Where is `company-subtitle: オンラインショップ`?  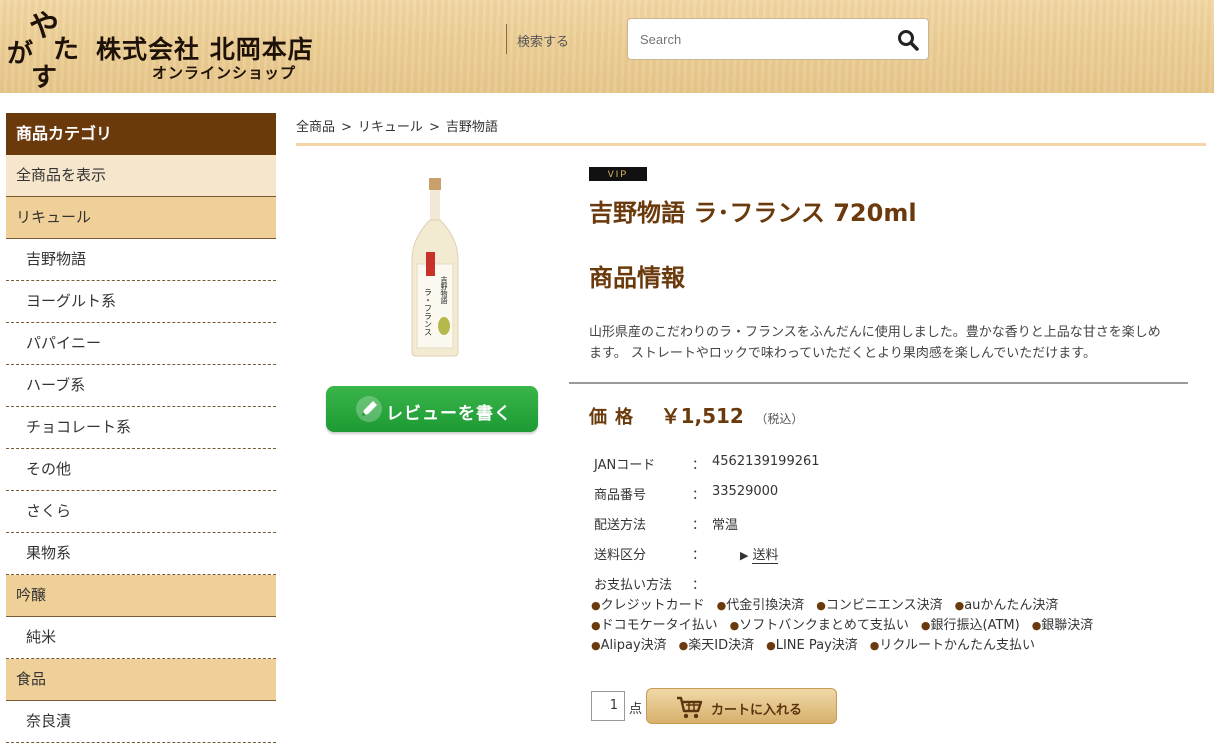
company-subtitle: オンラインショップ is located at coordinates (224, 73).